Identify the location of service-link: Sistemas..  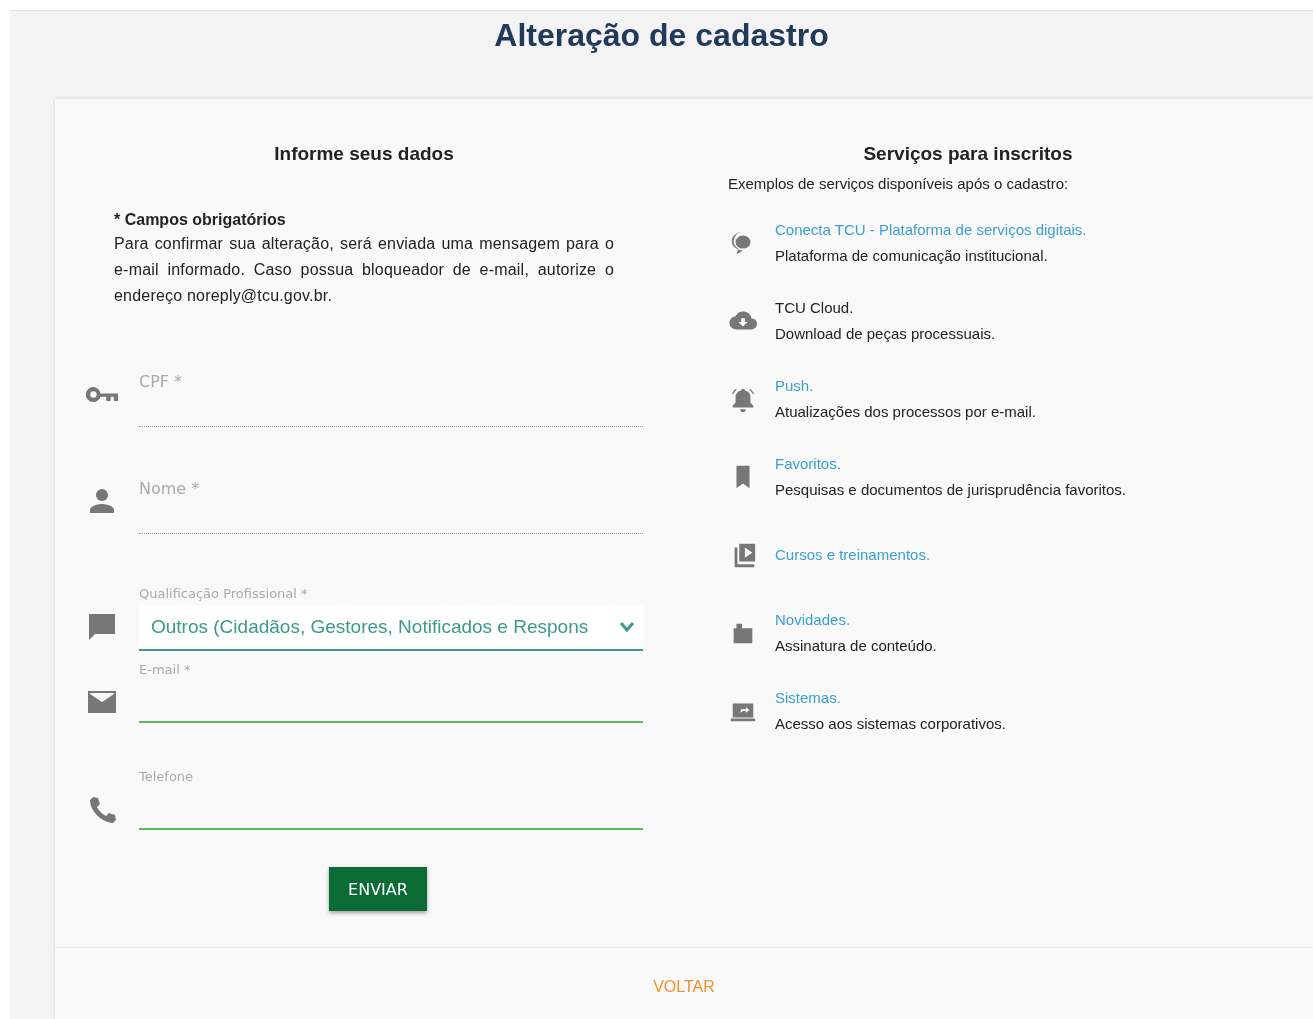
(890, 698).